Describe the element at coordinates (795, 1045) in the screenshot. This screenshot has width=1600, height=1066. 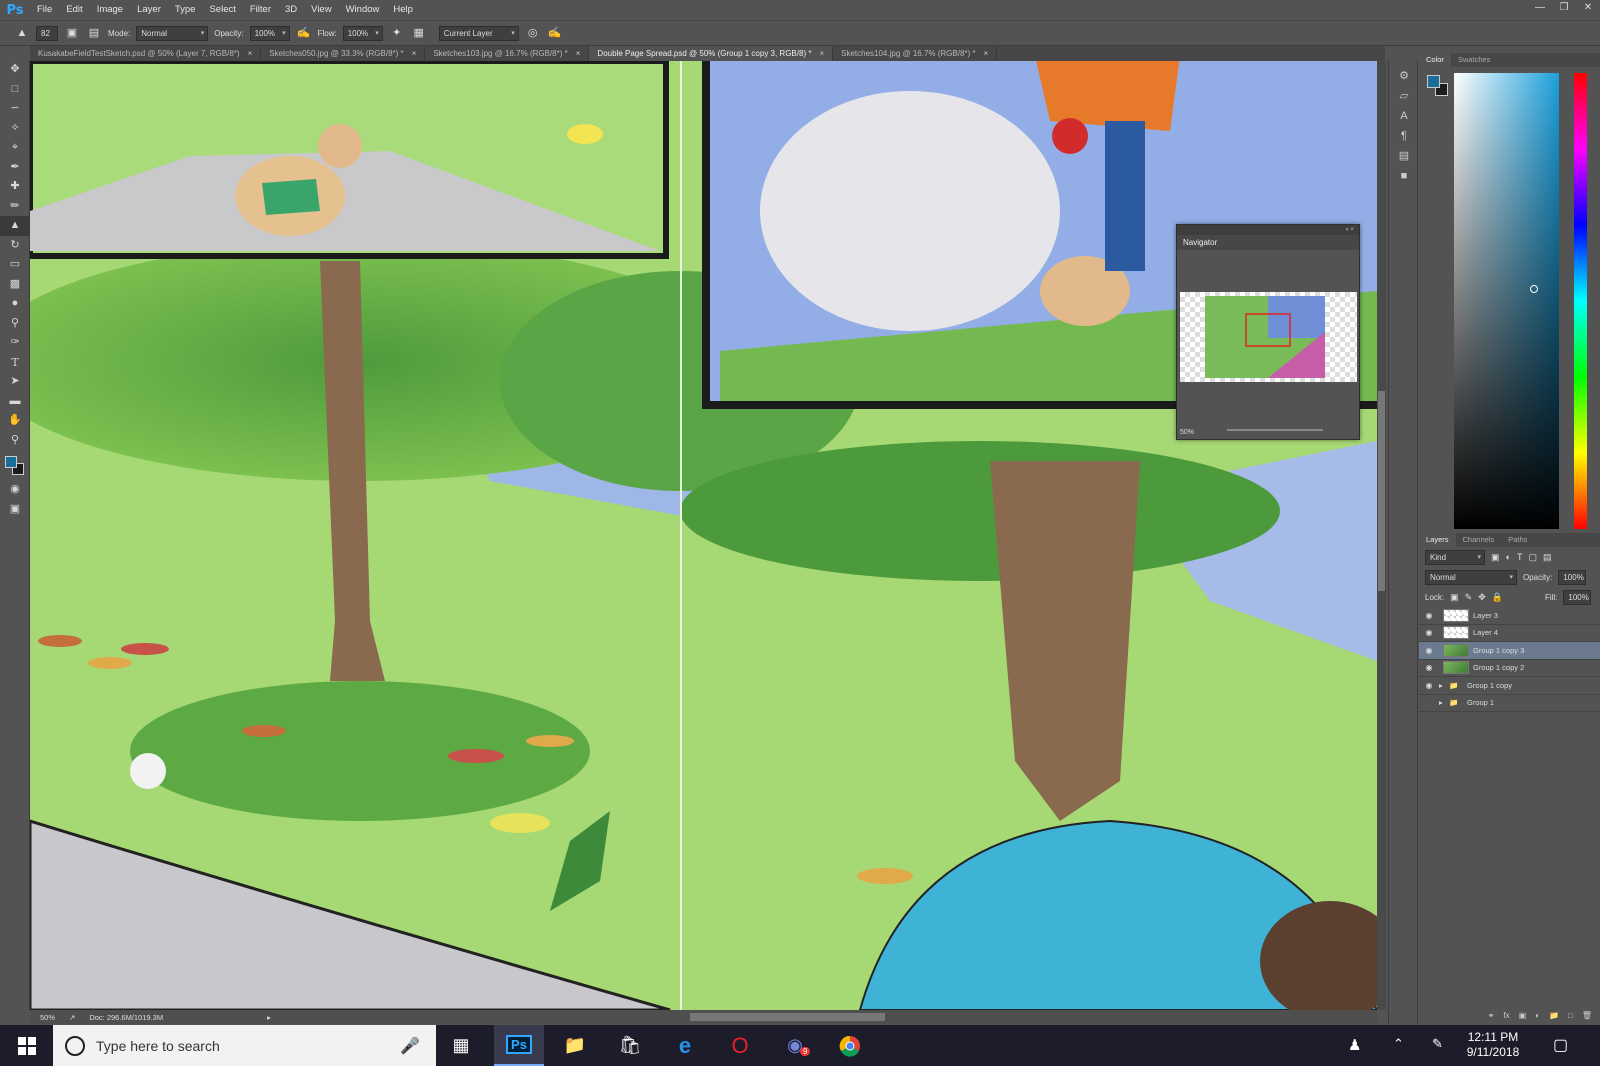
I see `discord-icon: ◉ 9` at that location.